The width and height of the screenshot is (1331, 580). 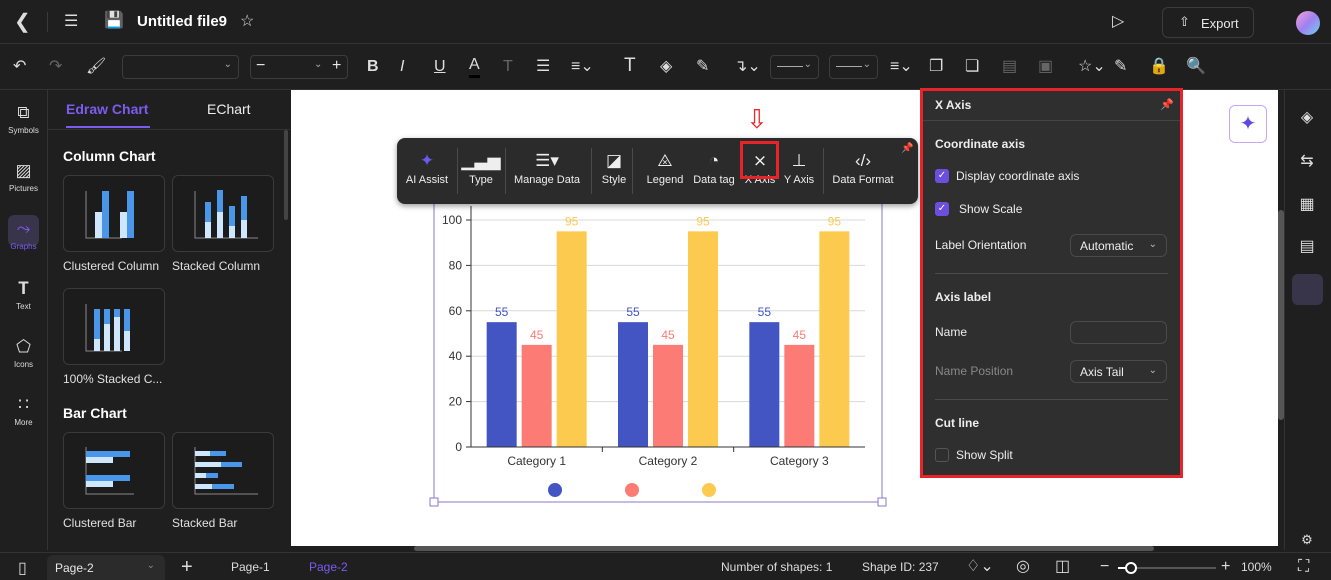 What do you see at coordinates (1225, 567) in the screenshot?
I see `zoom-in-icon: +` at bounding box center [1225, 567].